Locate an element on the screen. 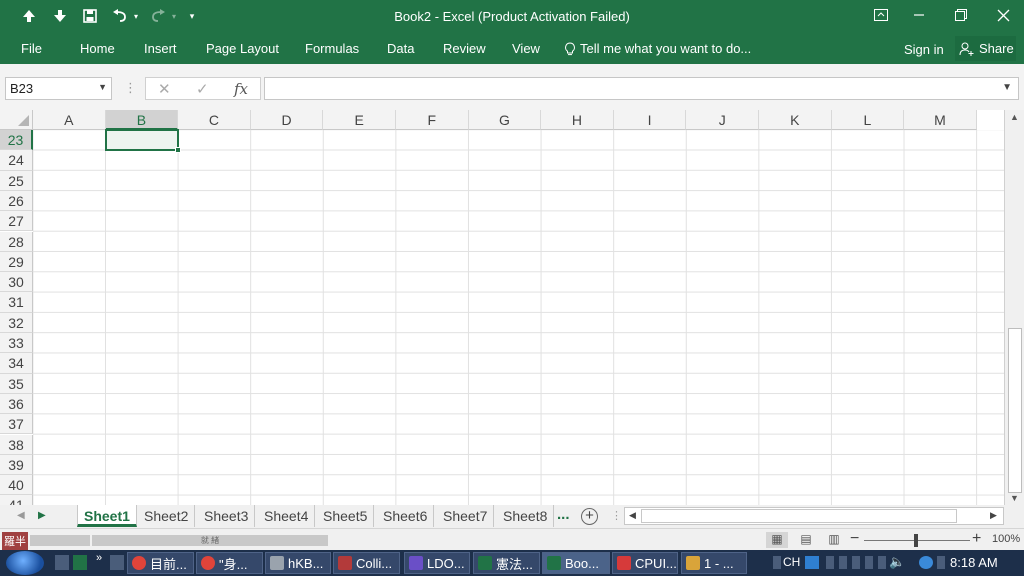 The height and width of the screenshot is (576, 1024). tab-page-layout: Page Layout is located at coordinates (242, 48).